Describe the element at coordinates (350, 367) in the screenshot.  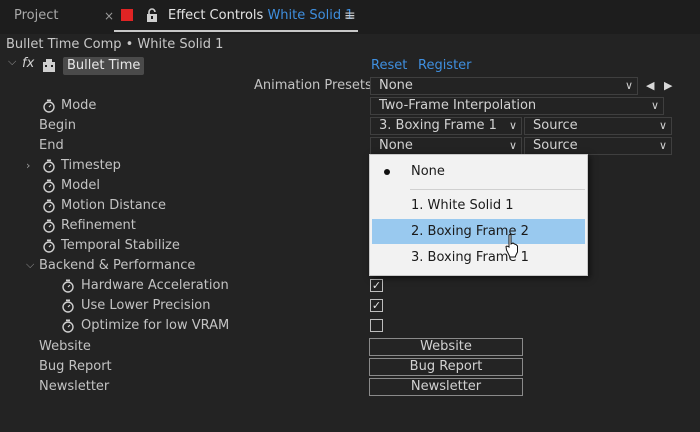
I see `bug-report-row: Bug Report Bug Report` at that location.